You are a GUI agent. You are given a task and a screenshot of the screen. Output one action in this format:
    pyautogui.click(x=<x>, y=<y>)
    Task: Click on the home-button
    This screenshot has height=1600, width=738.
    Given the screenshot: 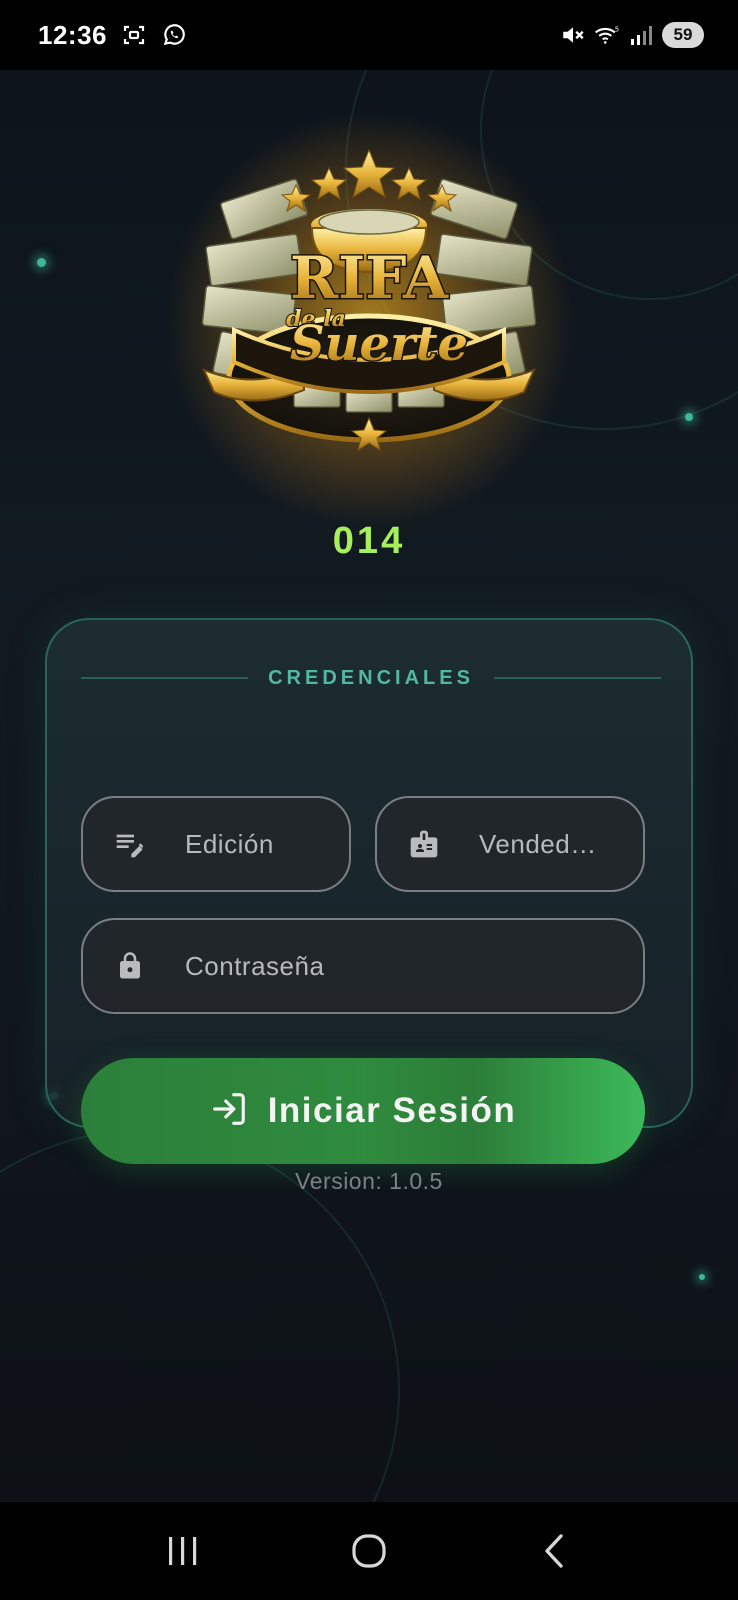 What is the action you would take?
    pyautogui.click(x=369, y=1551)
    